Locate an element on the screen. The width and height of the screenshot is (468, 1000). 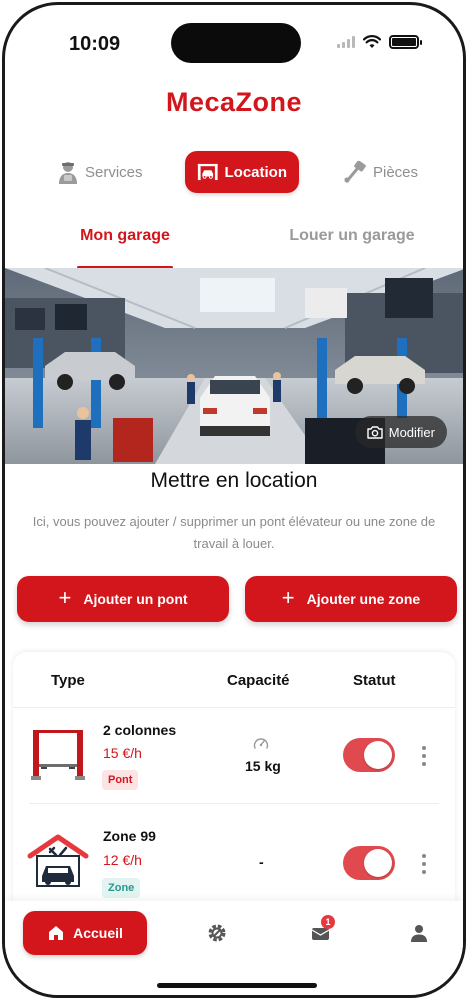
dynamic-island is located at coordinates (236, 43).